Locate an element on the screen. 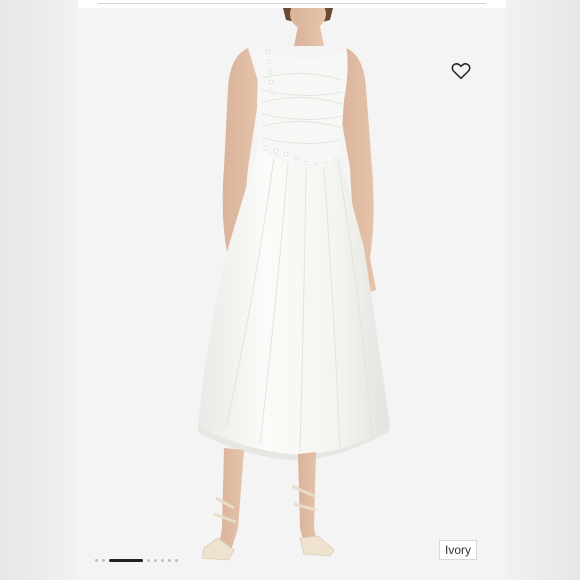 This screenshot has width=580, height=580. color-label: Ivory is located at coordinates (458, 550).